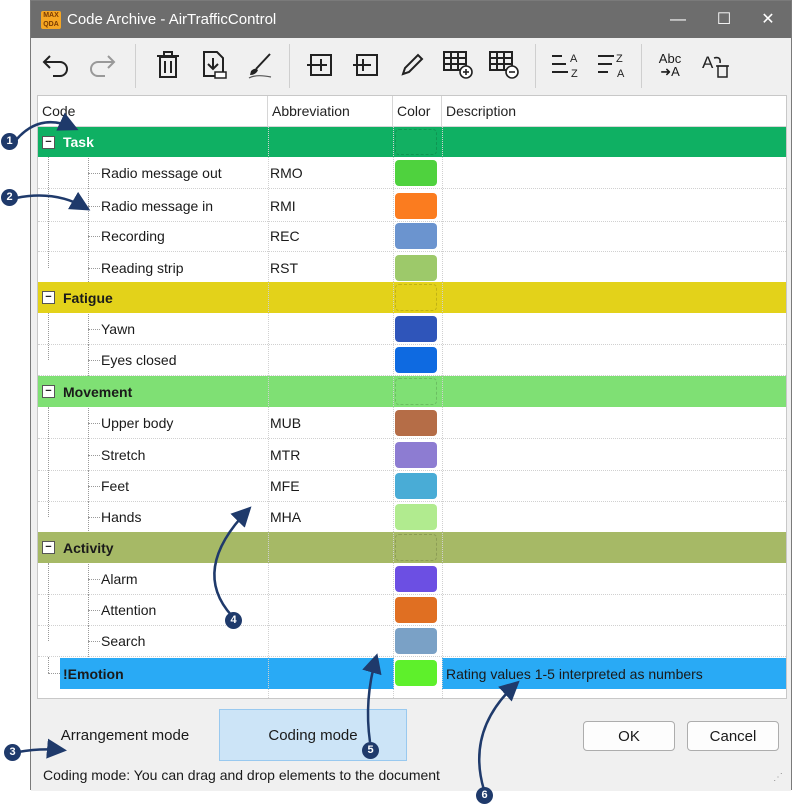  Describe the element at coordinates (370, 750) in the screenshot. I see `callout-5: 5` at that location.